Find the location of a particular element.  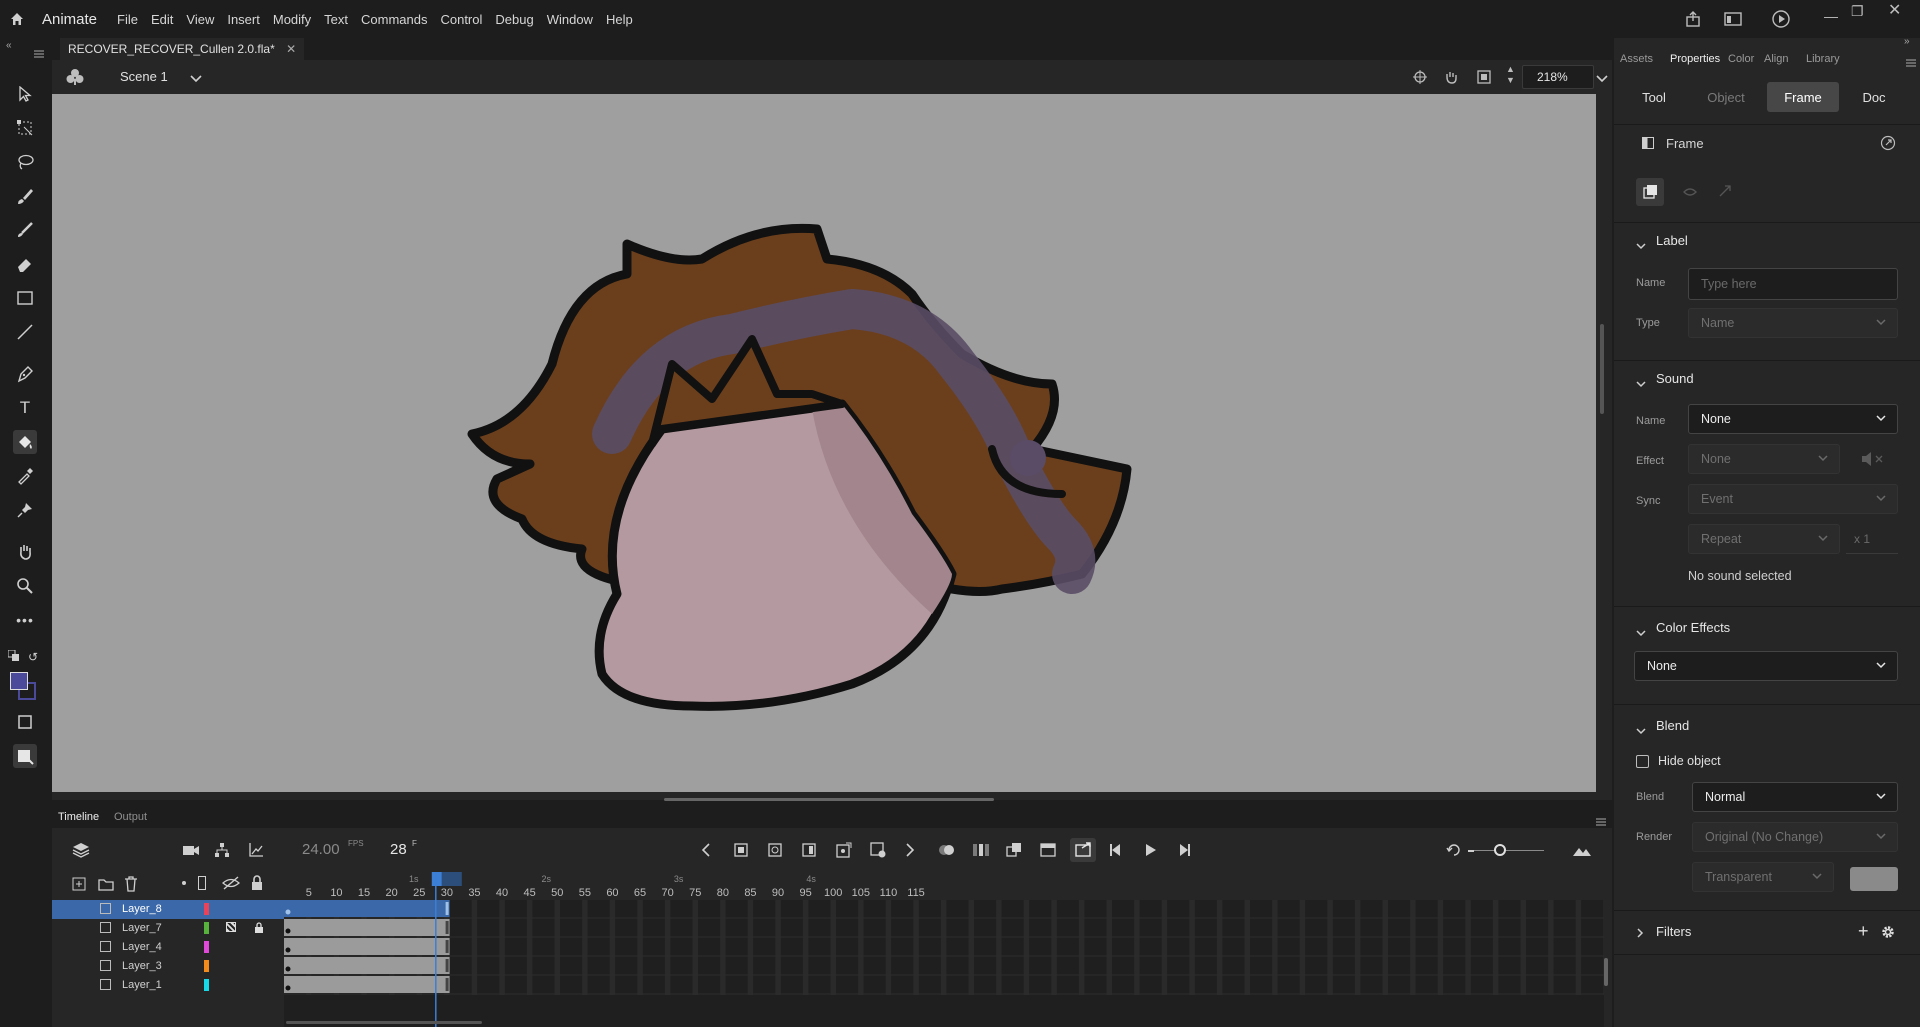

color-effects-collapse-icon is located at coordinates (1641, 632).